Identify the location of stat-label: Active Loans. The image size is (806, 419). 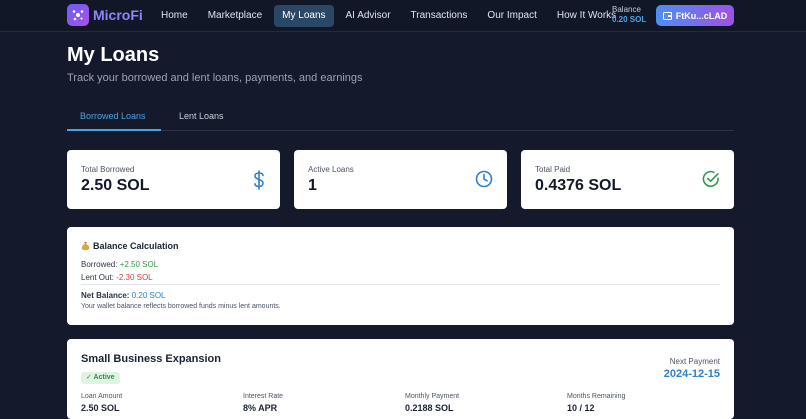
(331, 169).